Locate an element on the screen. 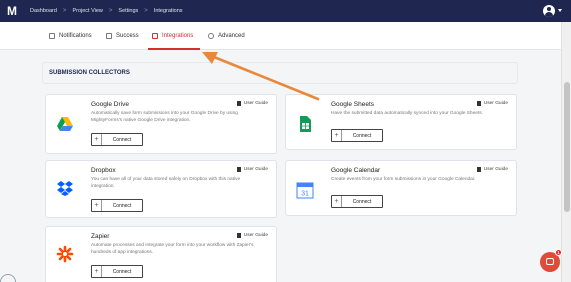 This screenshot has width=571, height=282. annotation-arrow is located at coordinates (261, 76).